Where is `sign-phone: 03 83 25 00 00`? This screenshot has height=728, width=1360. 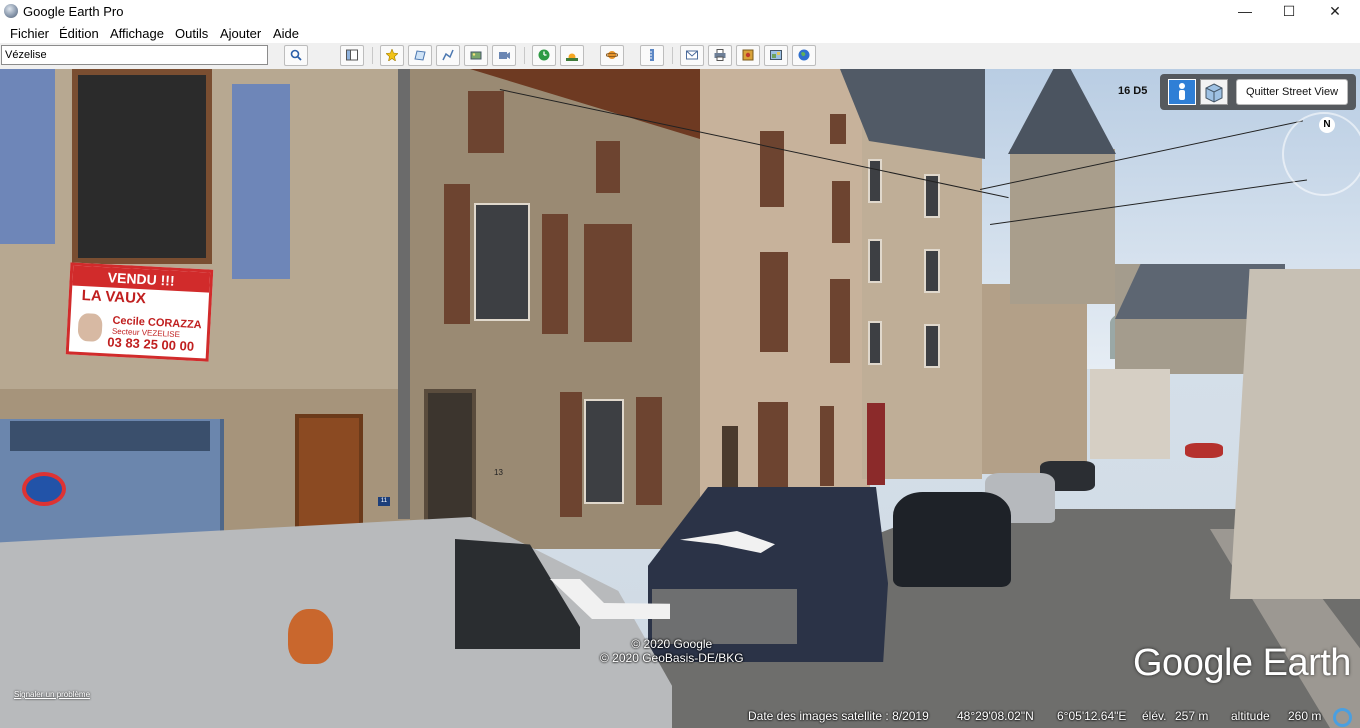 sign-phone: 03 83 25 00 00 is located at coordinates (151, 344).